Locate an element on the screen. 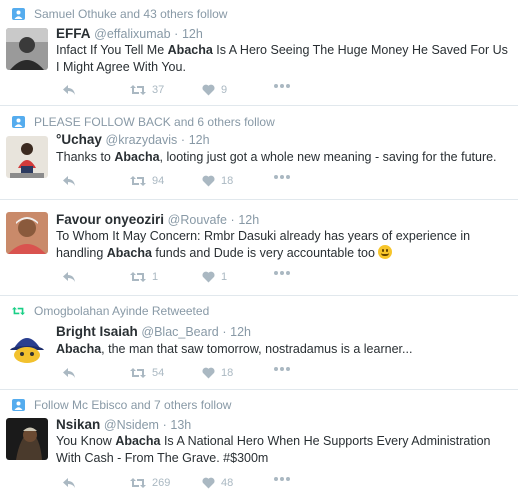  user-handle: @Blac_Beard is located at coordinates (179, 332).